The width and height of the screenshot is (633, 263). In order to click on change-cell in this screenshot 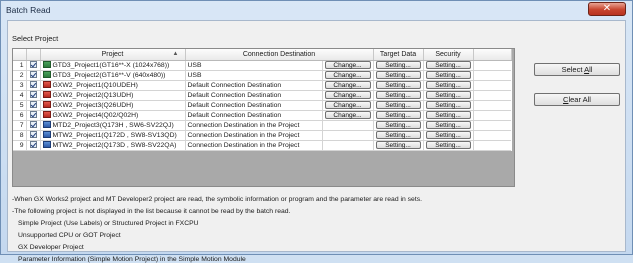, I will do `click(348, 125)`.